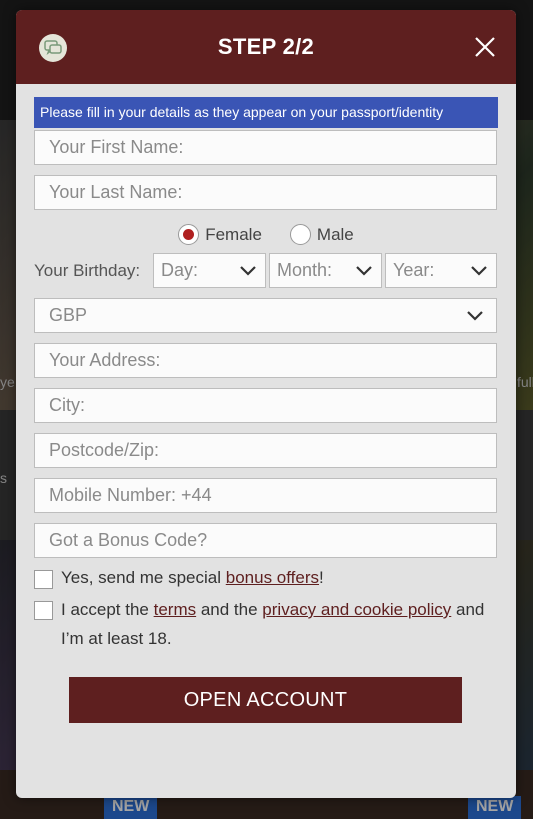 This screenshot has height=819, width=533. I want to click on modal-title: STEP 2/2, so click(266, 46).